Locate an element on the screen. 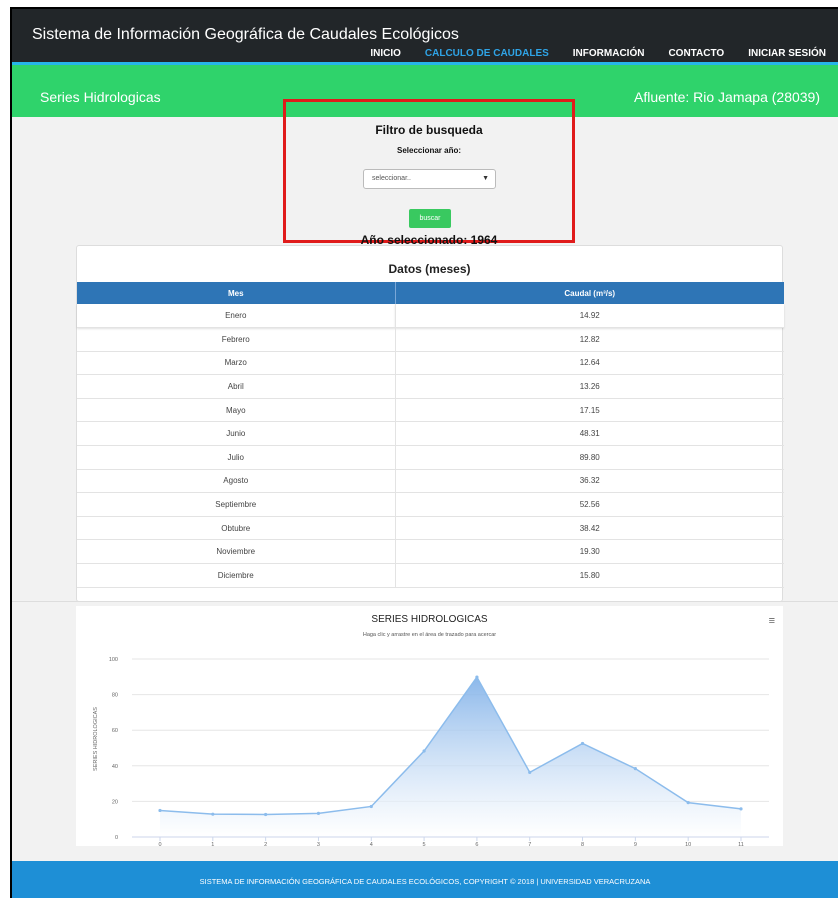 This screenshot has height=898, width=838. y-tick-label: 100 is located at coordinates (113, 660).